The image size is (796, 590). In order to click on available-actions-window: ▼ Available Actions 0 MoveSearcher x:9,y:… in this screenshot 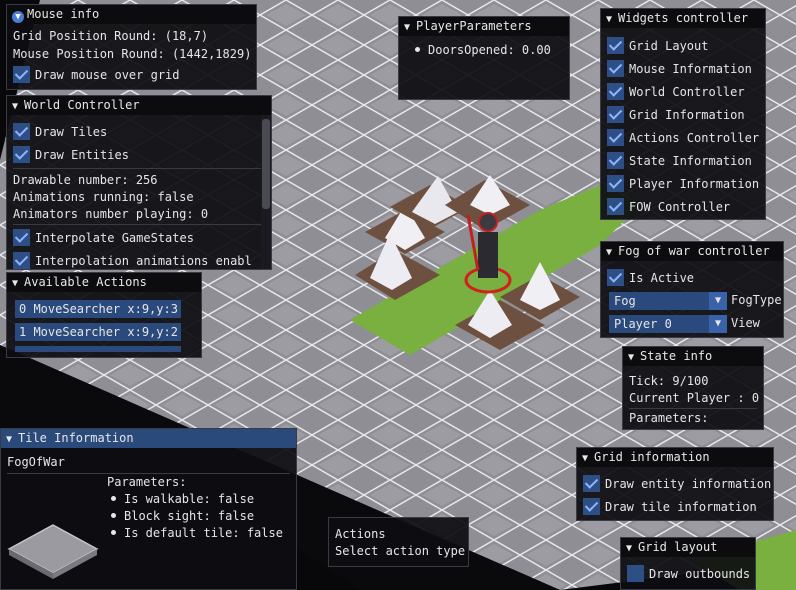, I will do `click(104, 315)`.